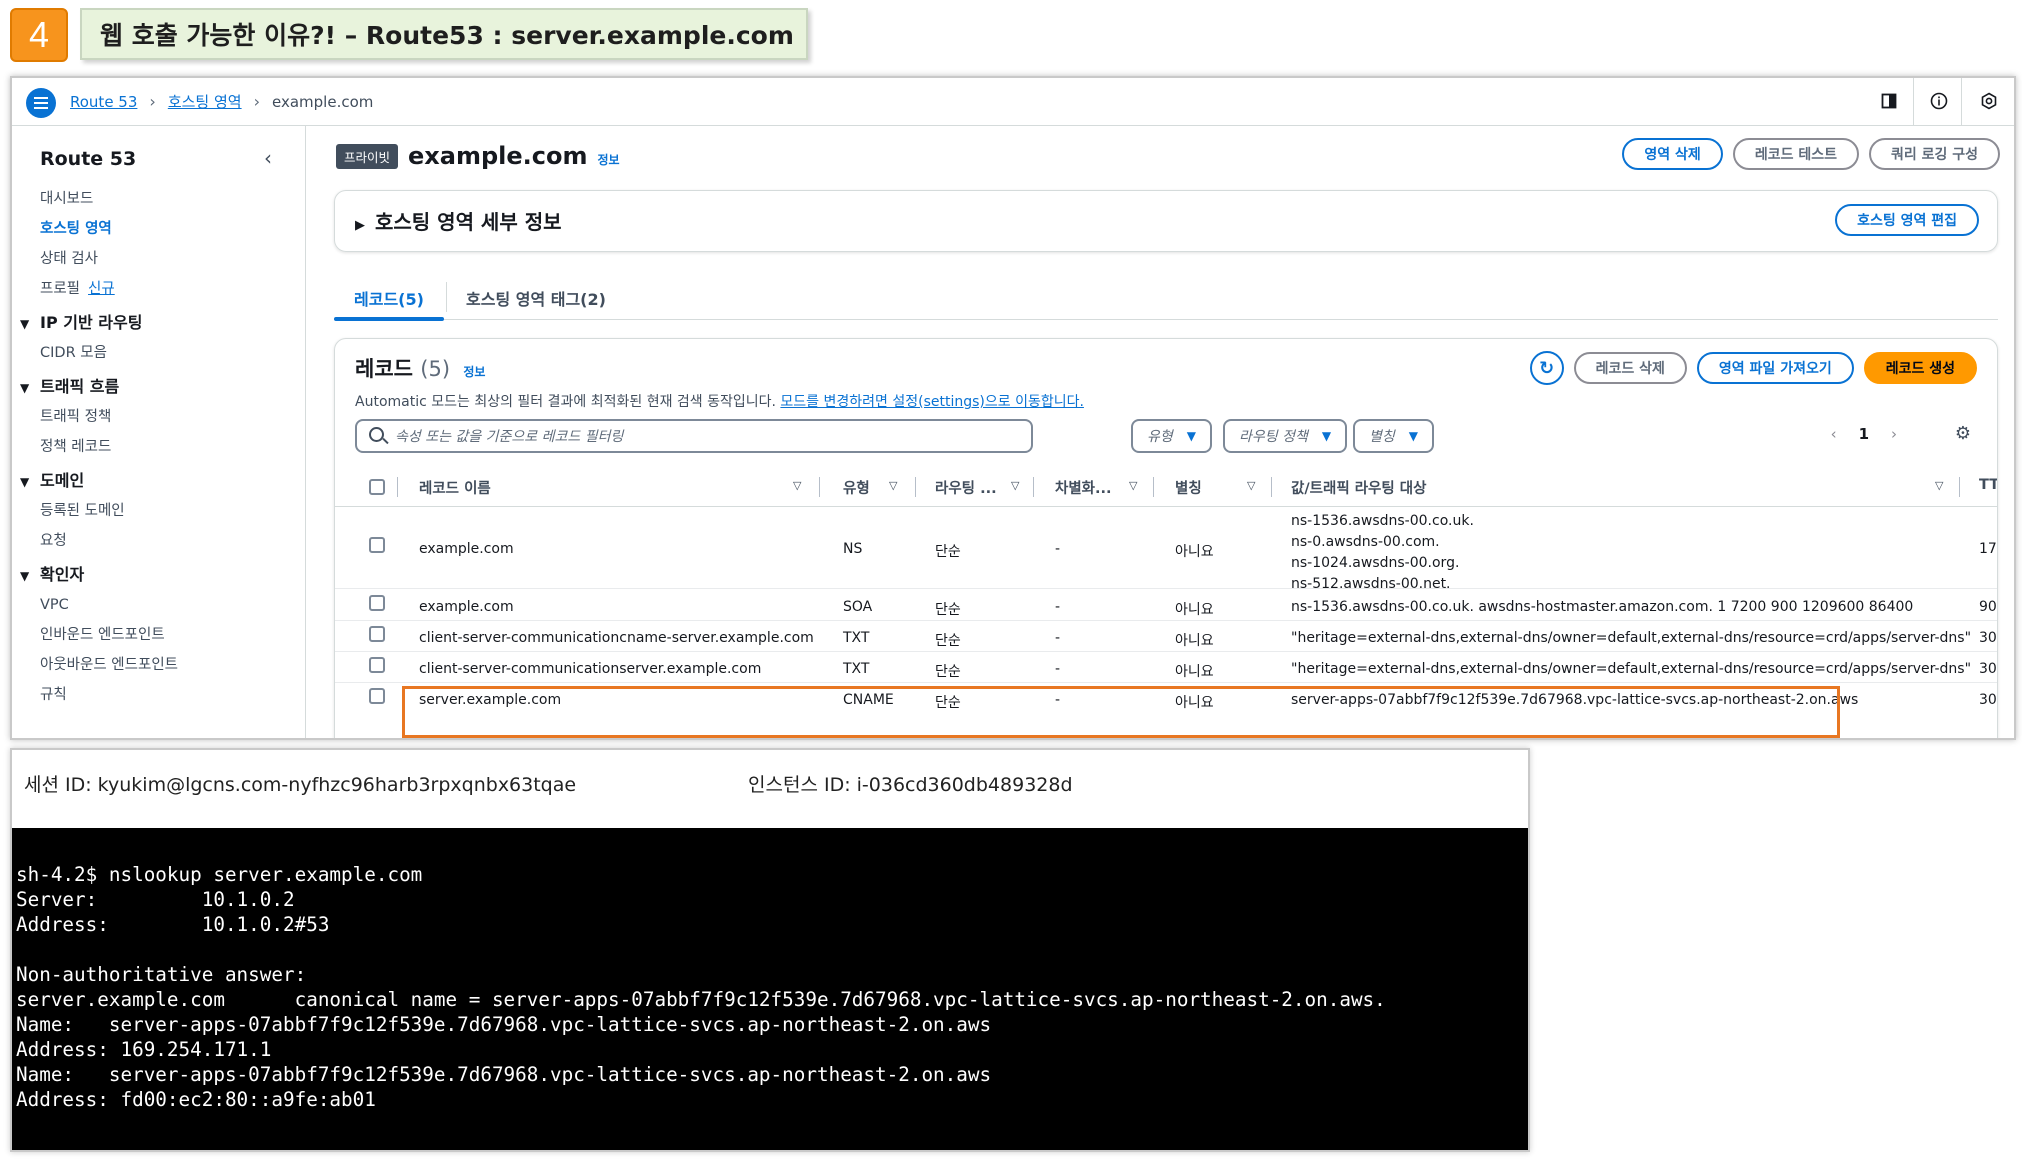  I want to click on select-all-checkbox, so click(377, 487).